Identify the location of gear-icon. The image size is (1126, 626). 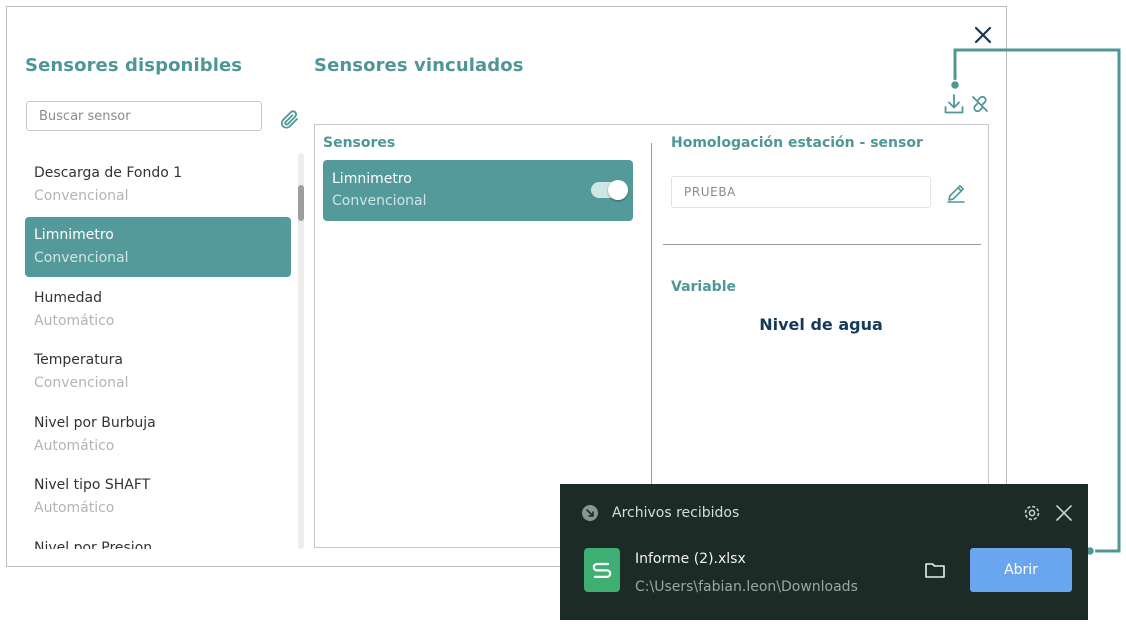
(1032, 513).